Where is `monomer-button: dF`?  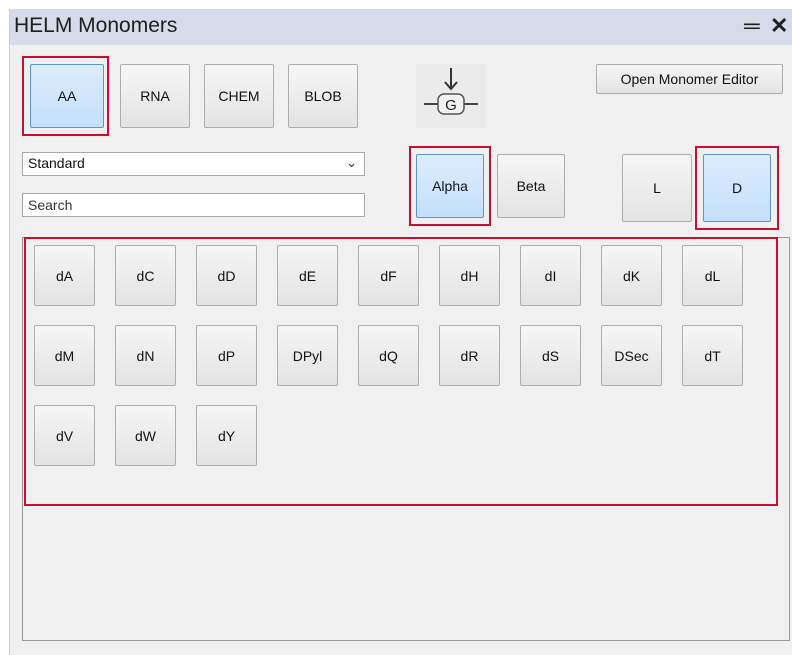 monomer-button: dF is located at coordinates (388, 275).